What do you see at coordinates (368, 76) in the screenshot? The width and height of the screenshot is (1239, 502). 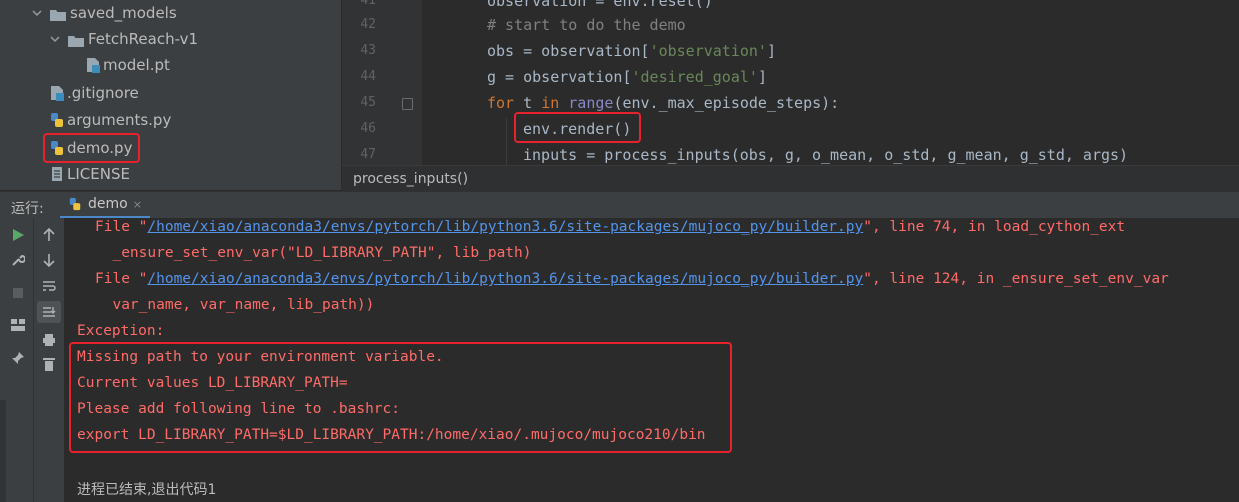 I see `line-number: 44` at bounding box center [368, 76].